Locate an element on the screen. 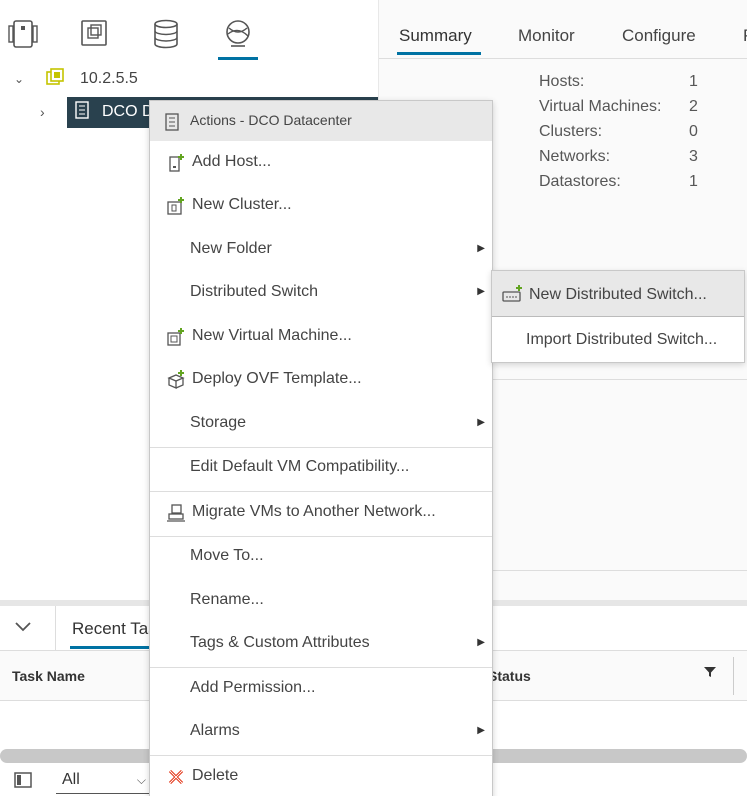  context-menu-header: Actions - DCO Datacenter is located at coordinates (321, 121).